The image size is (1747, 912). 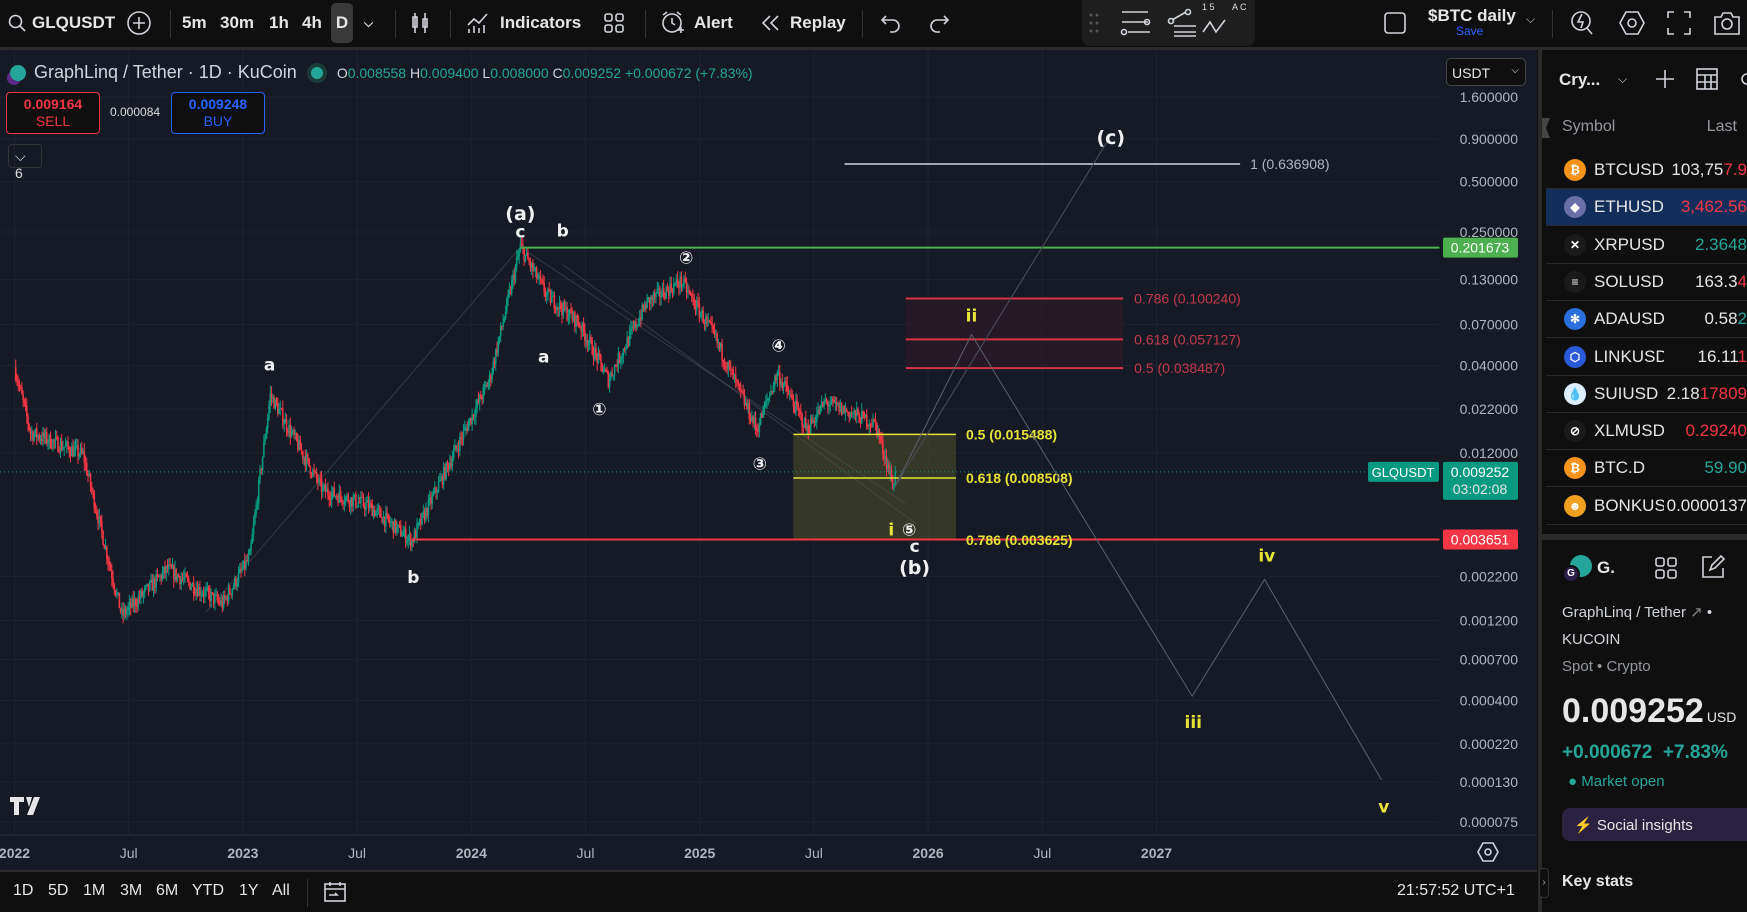 I want to click on advanced-view-table-icon, so click(x=1707, y=79).